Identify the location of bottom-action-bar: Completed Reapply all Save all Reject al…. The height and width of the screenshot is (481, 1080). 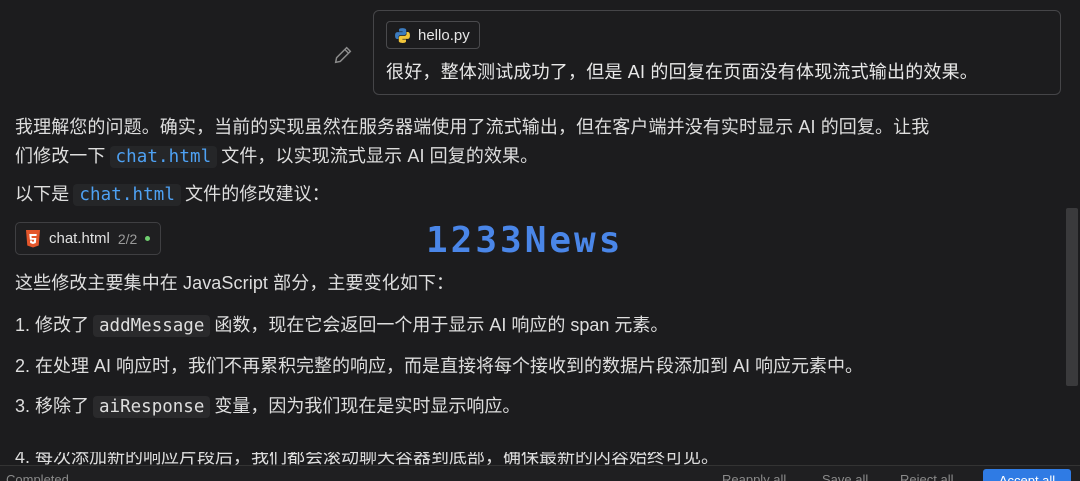
(540, 473).